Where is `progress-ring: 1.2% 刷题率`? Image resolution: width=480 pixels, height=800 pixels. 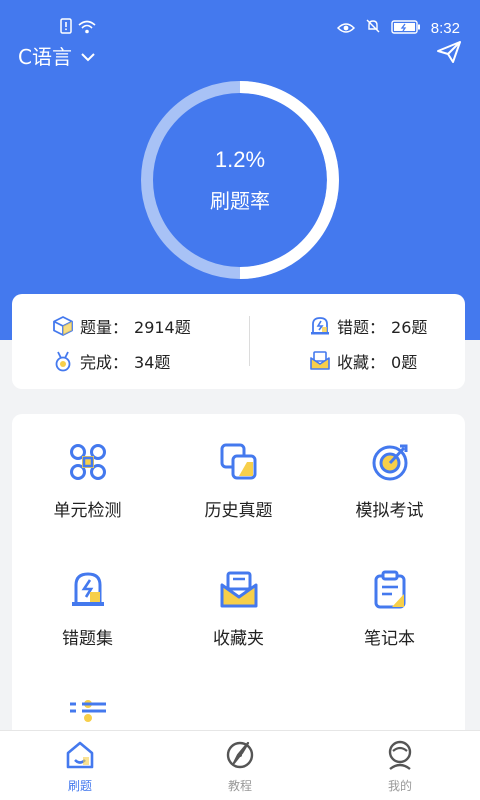 progress-ring: 1.2% 刷题率 is located at coordinates (240, 180).